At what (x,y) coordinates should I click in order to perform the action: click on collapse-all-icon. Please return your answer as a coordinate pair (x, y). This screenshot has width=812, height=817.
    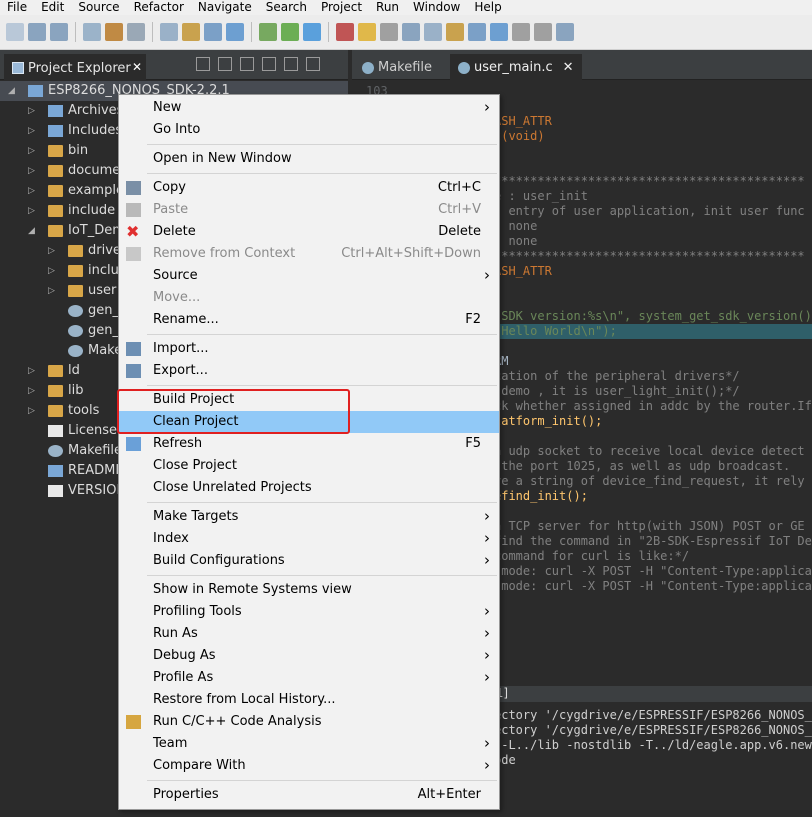
    Looking at the image, I should click on (203, 64).